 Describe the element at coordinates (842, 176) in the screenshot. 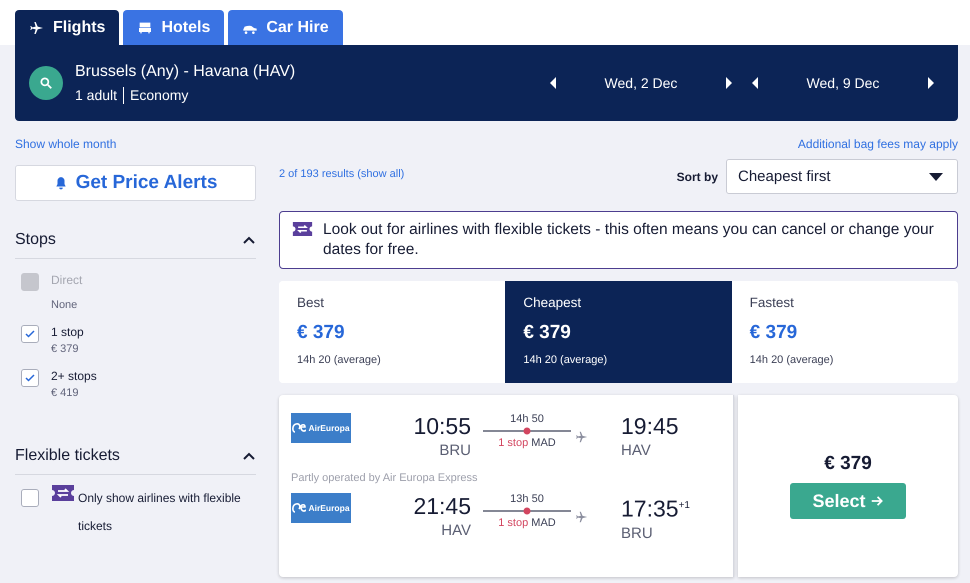

I see `sort-dropdown: Cheapest first` at that location.